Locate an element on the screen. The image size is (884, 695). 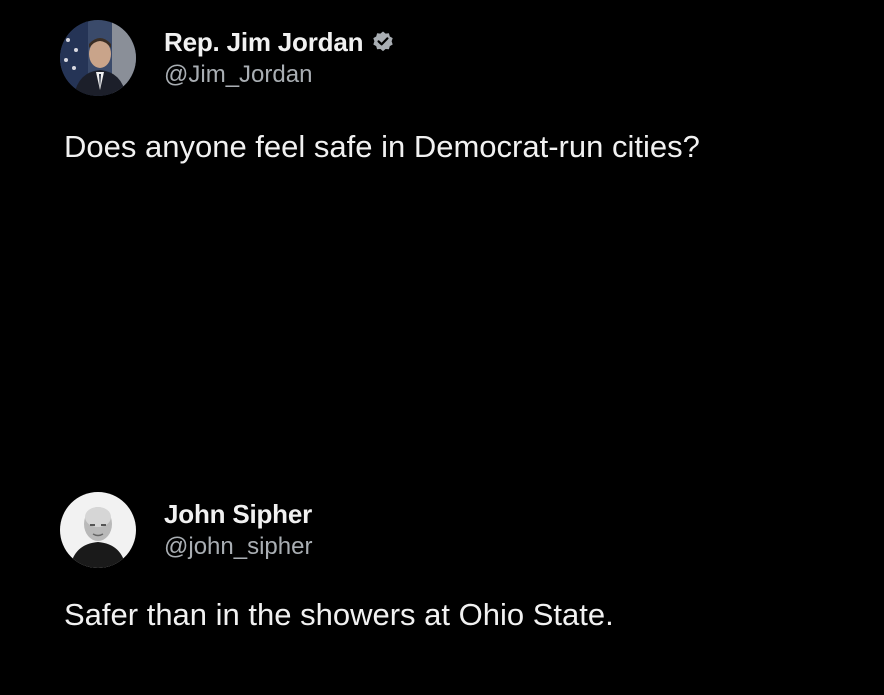
author-info: Rep. Jim Jordan @Jim_Jordan is located at coordinates (279, 58).